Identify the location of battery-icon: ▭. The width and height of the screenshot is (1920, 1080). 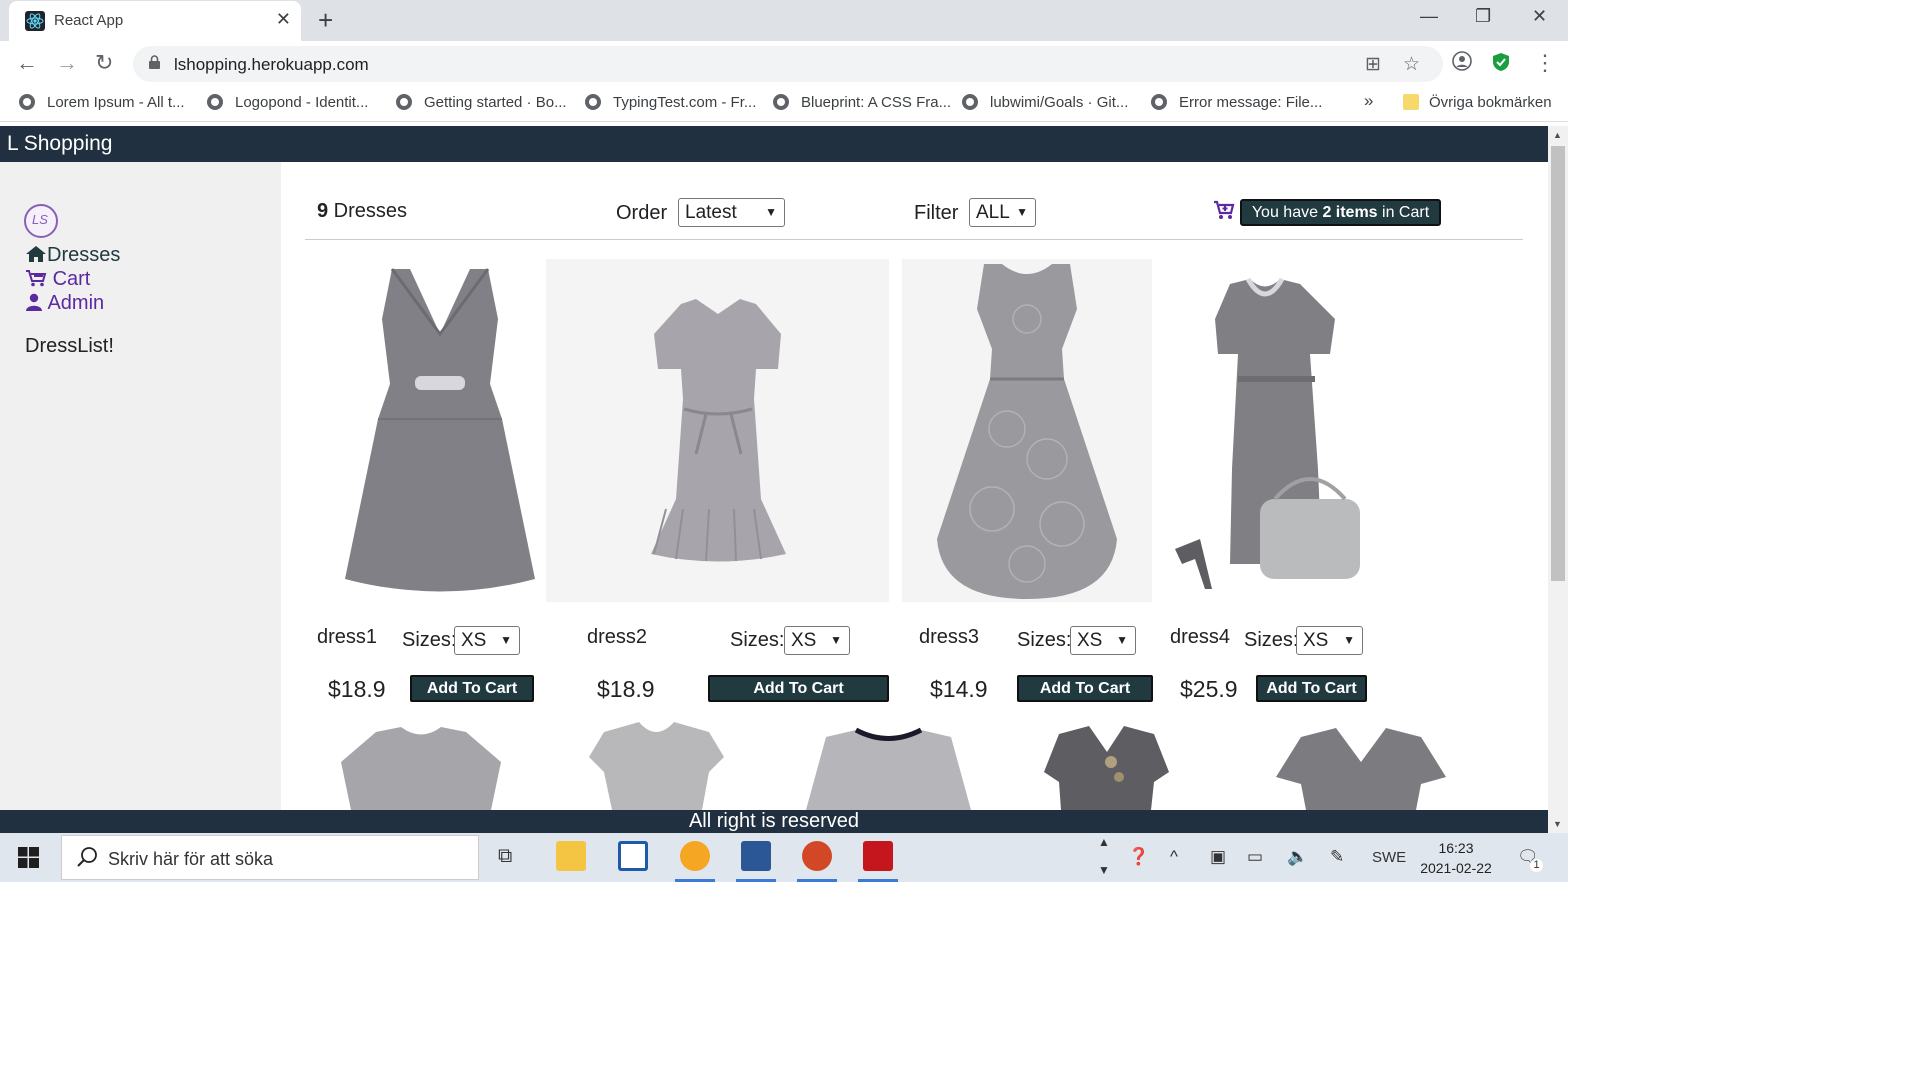
(1255, 857).